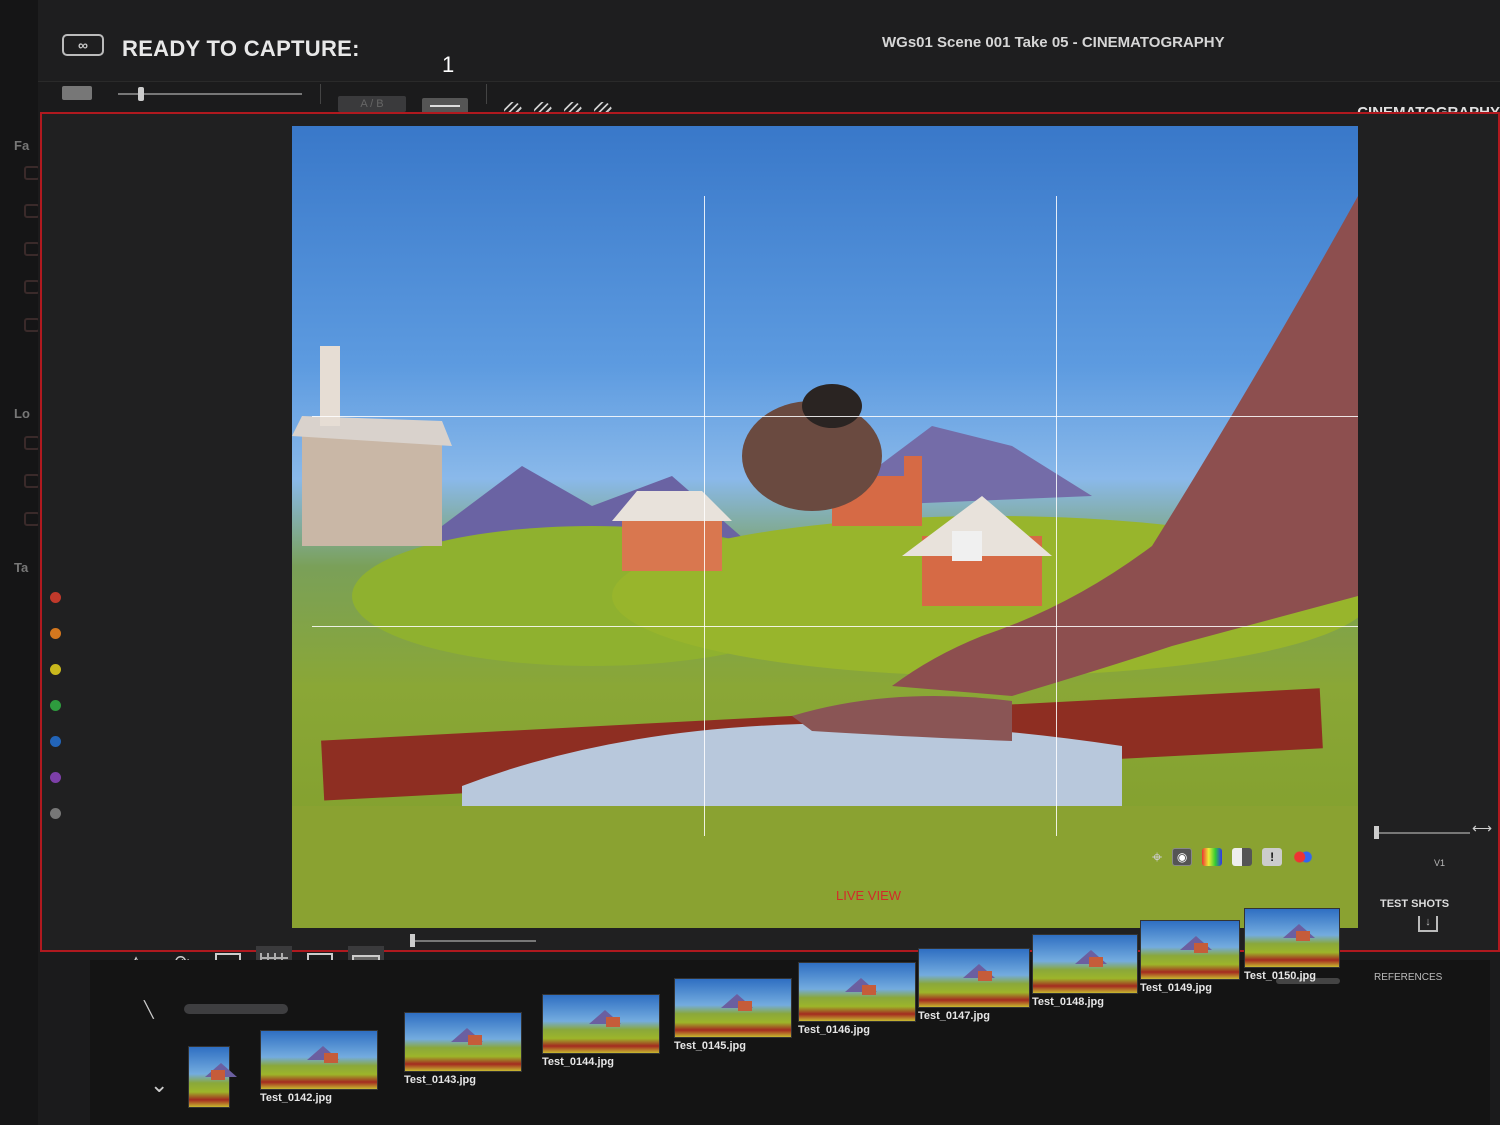 Image resolution: width=1500 pixels, height=1125 pixels. What do you see at coordinates (1408, 977) in the screenshot?
I see `references-label: REFERENCES` at bounding box center [1408, 977].